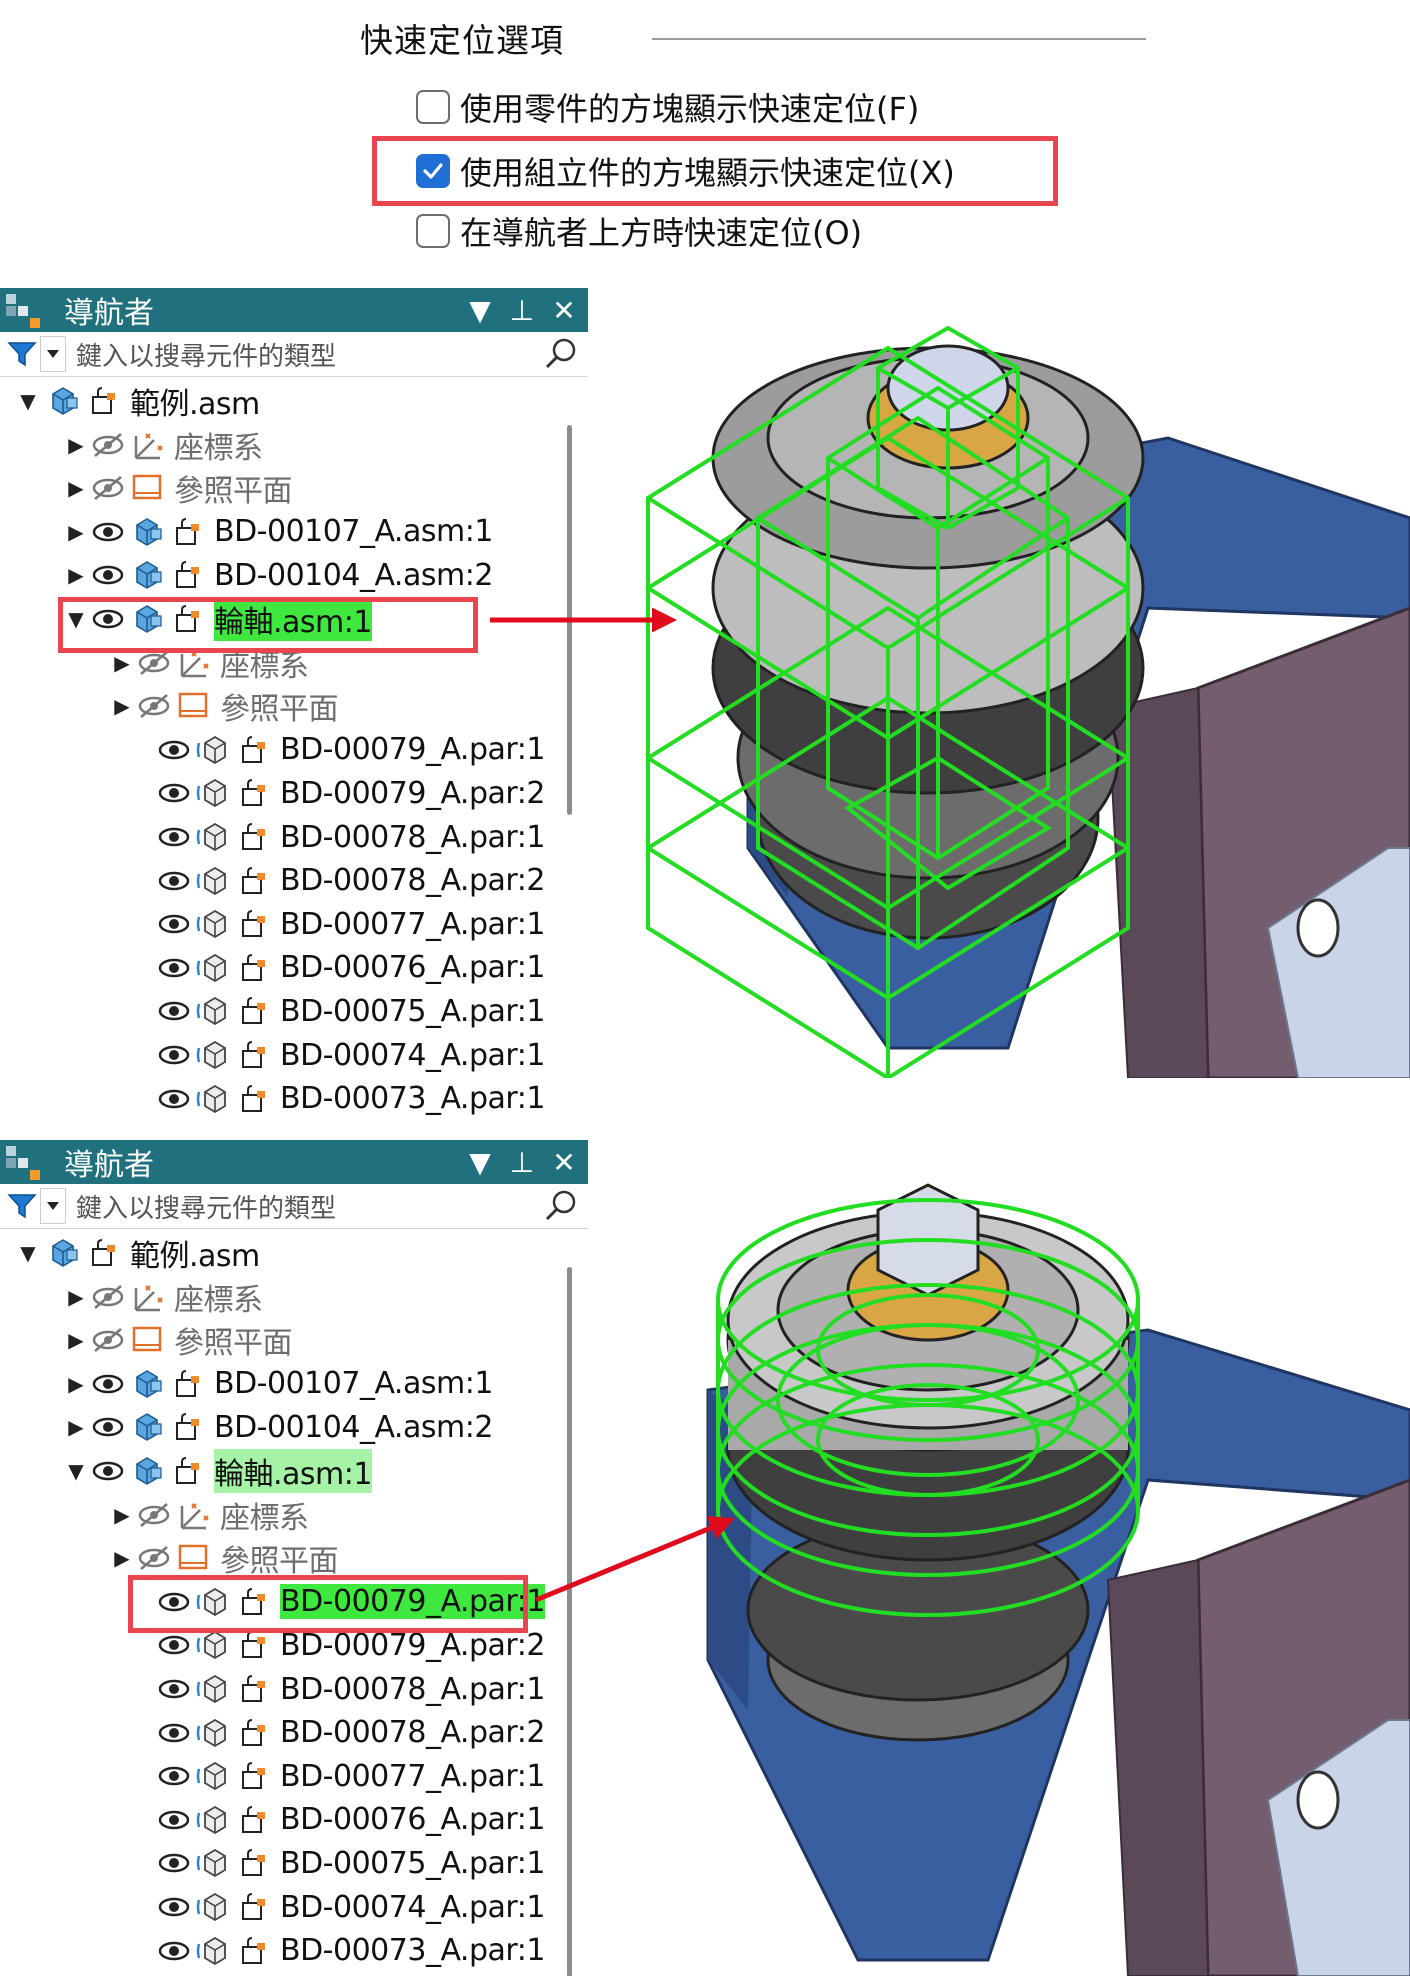  What do you see at coordinates (337, 750) in the screenshot?
I see `tree-item: BD-00079_A.par:1` at bounding box center [337, 750].